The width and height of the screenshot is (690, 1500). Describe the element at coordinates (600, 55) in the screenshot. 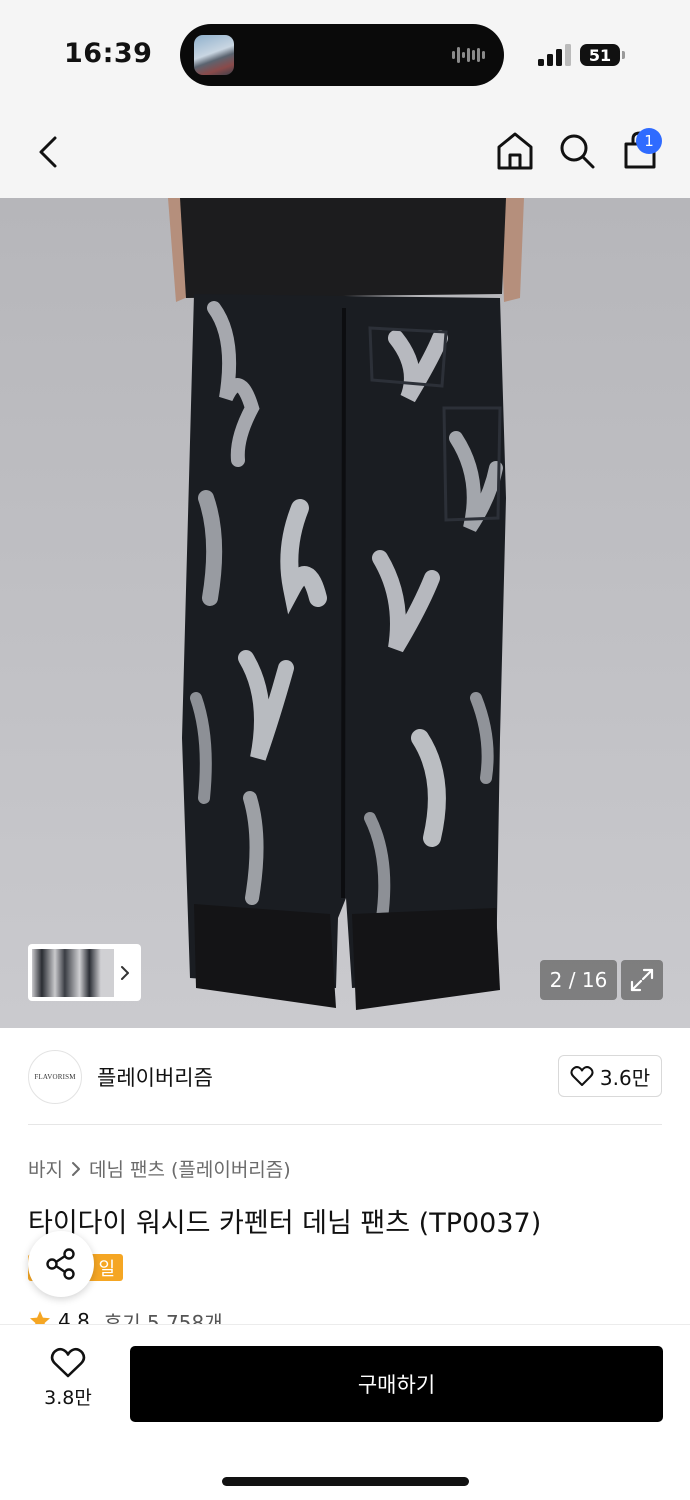

I see `battery-indicator: 51` at that location.